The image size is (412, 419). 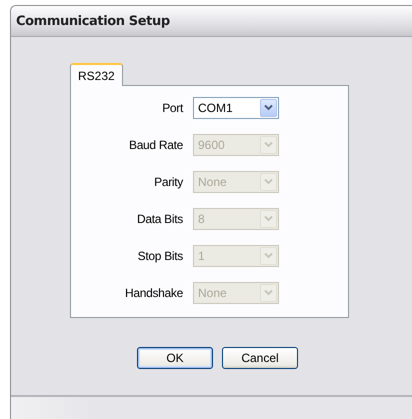 What do you see at coordinates (175, 358) in the screenshot?
I see `dialog-button: OK` at bounding box center [175, 358].